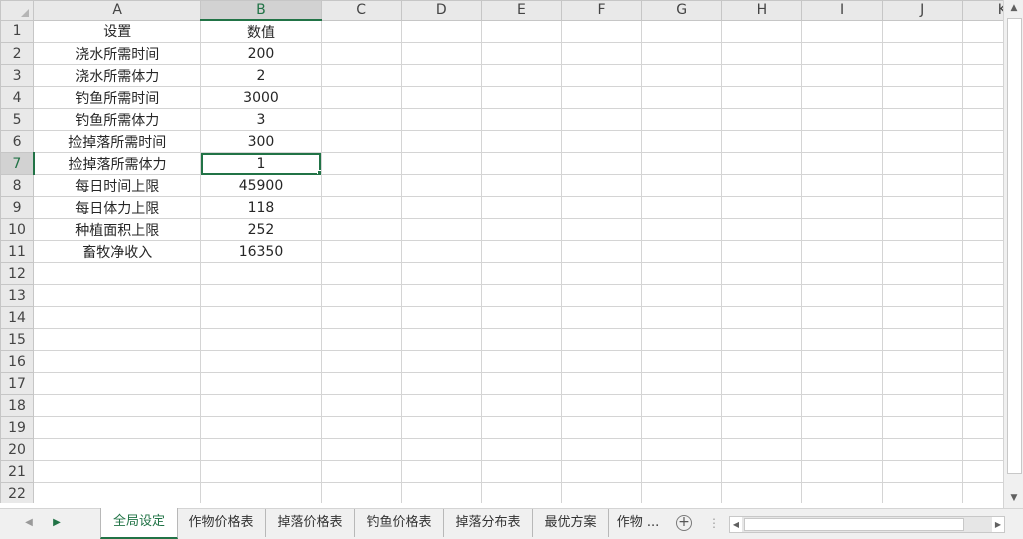 The image size is (1023, 539). What do you see at coordinates (17, 405) in the screenshot?
I see `row-header: 18` at bounding box center [17, 405].